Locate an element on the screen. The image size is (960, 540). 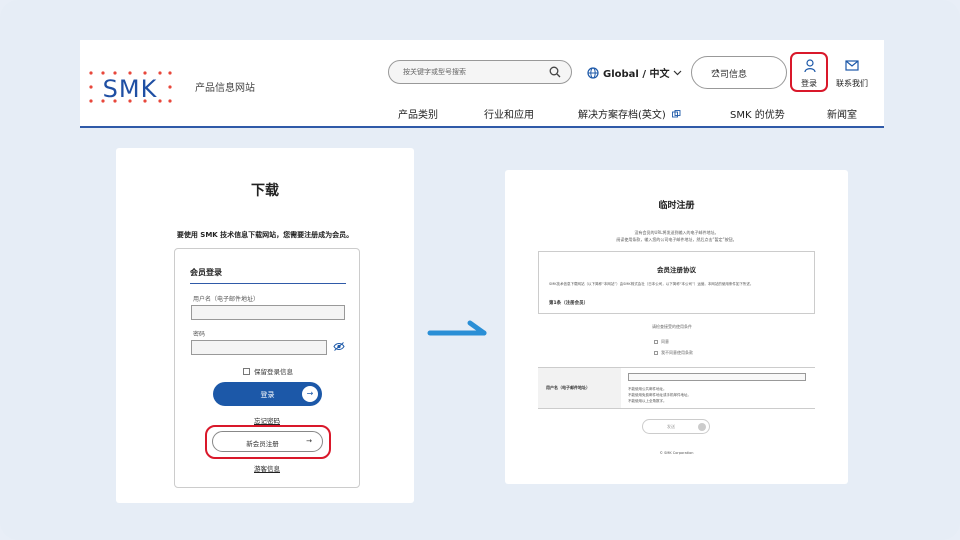
logo-text: SMK is located at coordinates (130, 89).